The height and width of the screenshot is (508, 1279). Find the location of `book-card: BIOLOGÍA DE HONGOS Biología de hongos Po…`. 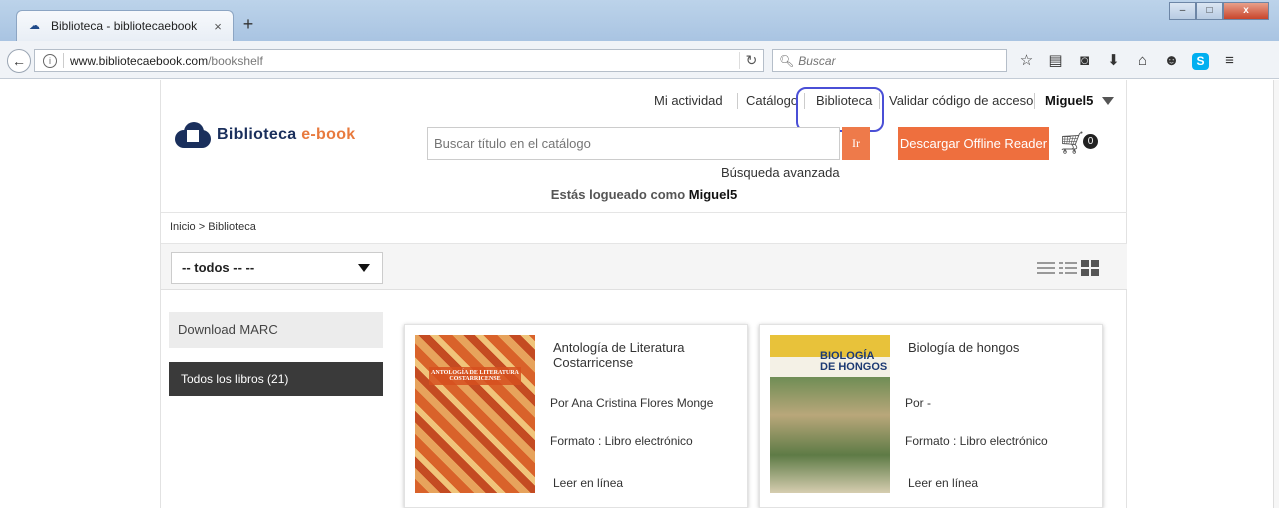

book-card: BIOLOGÍA DE HONGOS Biología de hongos Po… is located at coordinates (931, 416).